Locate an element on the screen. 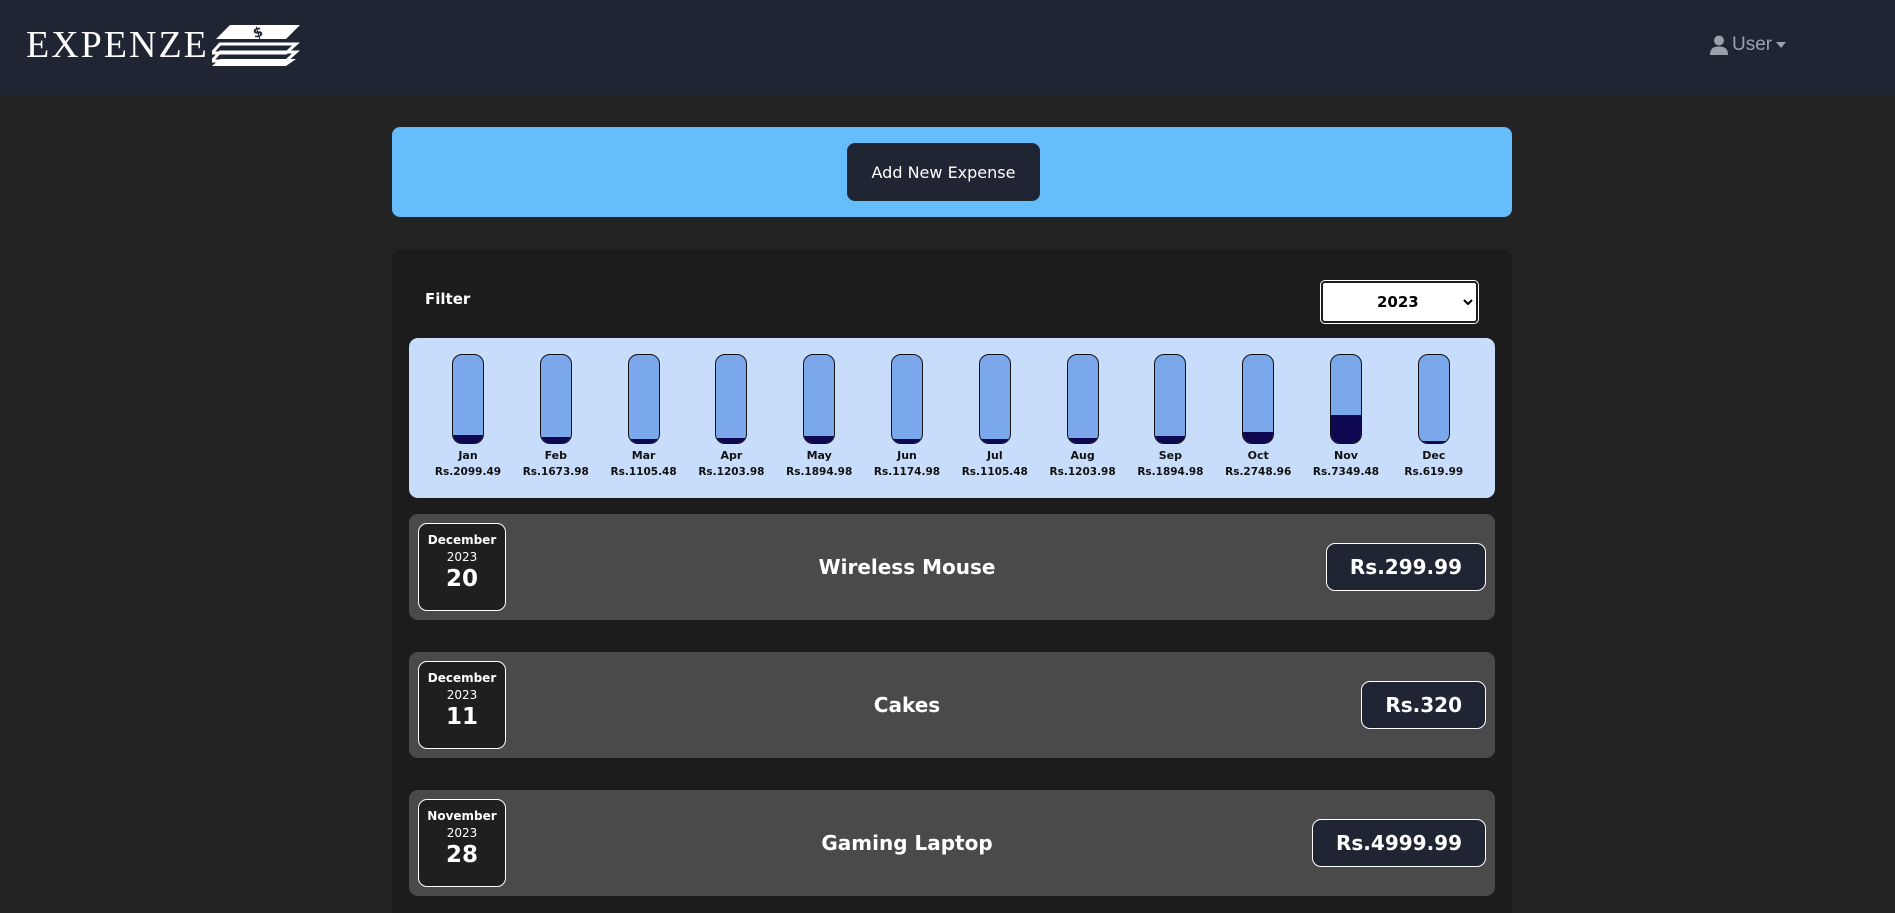  chart-bar-mar: Mar Rs.1105.48 is located at coordinates (644, 416).